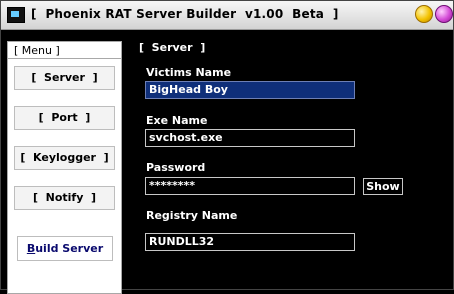 This screenshot has height=294, width=454. I want to click on menu-item-port: [ Port ], so click(64, 118).